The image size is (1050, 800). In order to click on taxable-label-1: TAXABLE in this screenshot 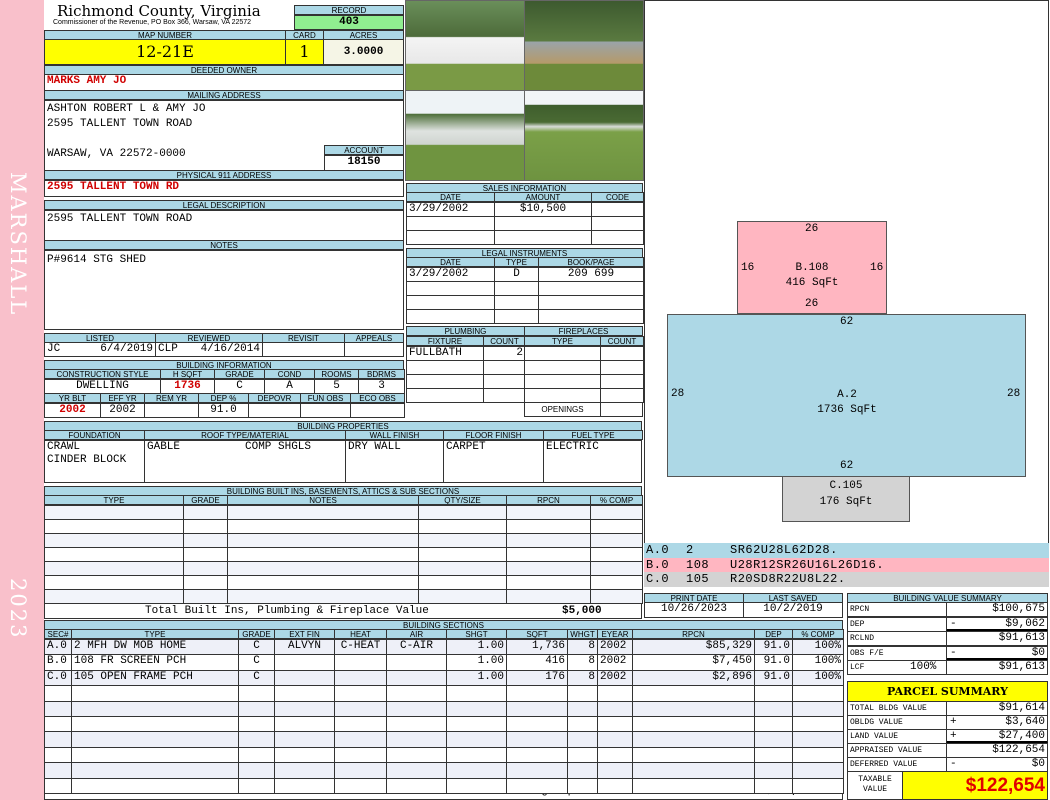, I will do `click(875, 779)`.